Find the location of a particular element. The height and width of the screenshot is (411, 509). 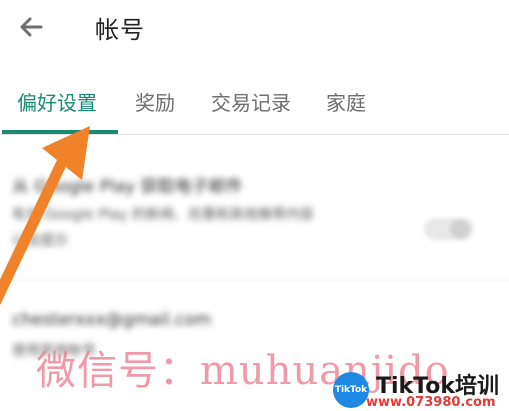

brand-url: www.073980.com is located at coordinates (431, 402).